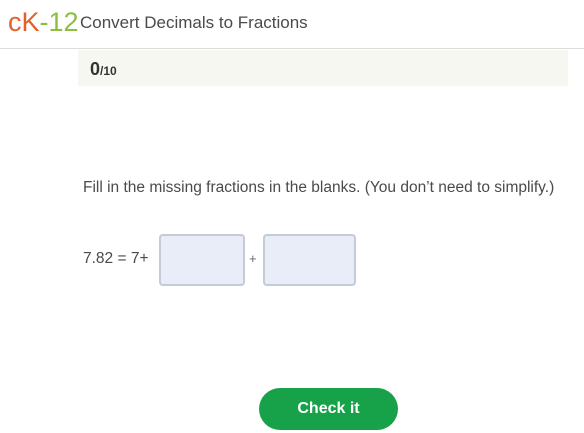 The width and height of the screenshot is (584, 433). What do you see at coordinates (63, 22) in the screenshot?
I see `logo-number: 12` at bounding box center [63, 22].